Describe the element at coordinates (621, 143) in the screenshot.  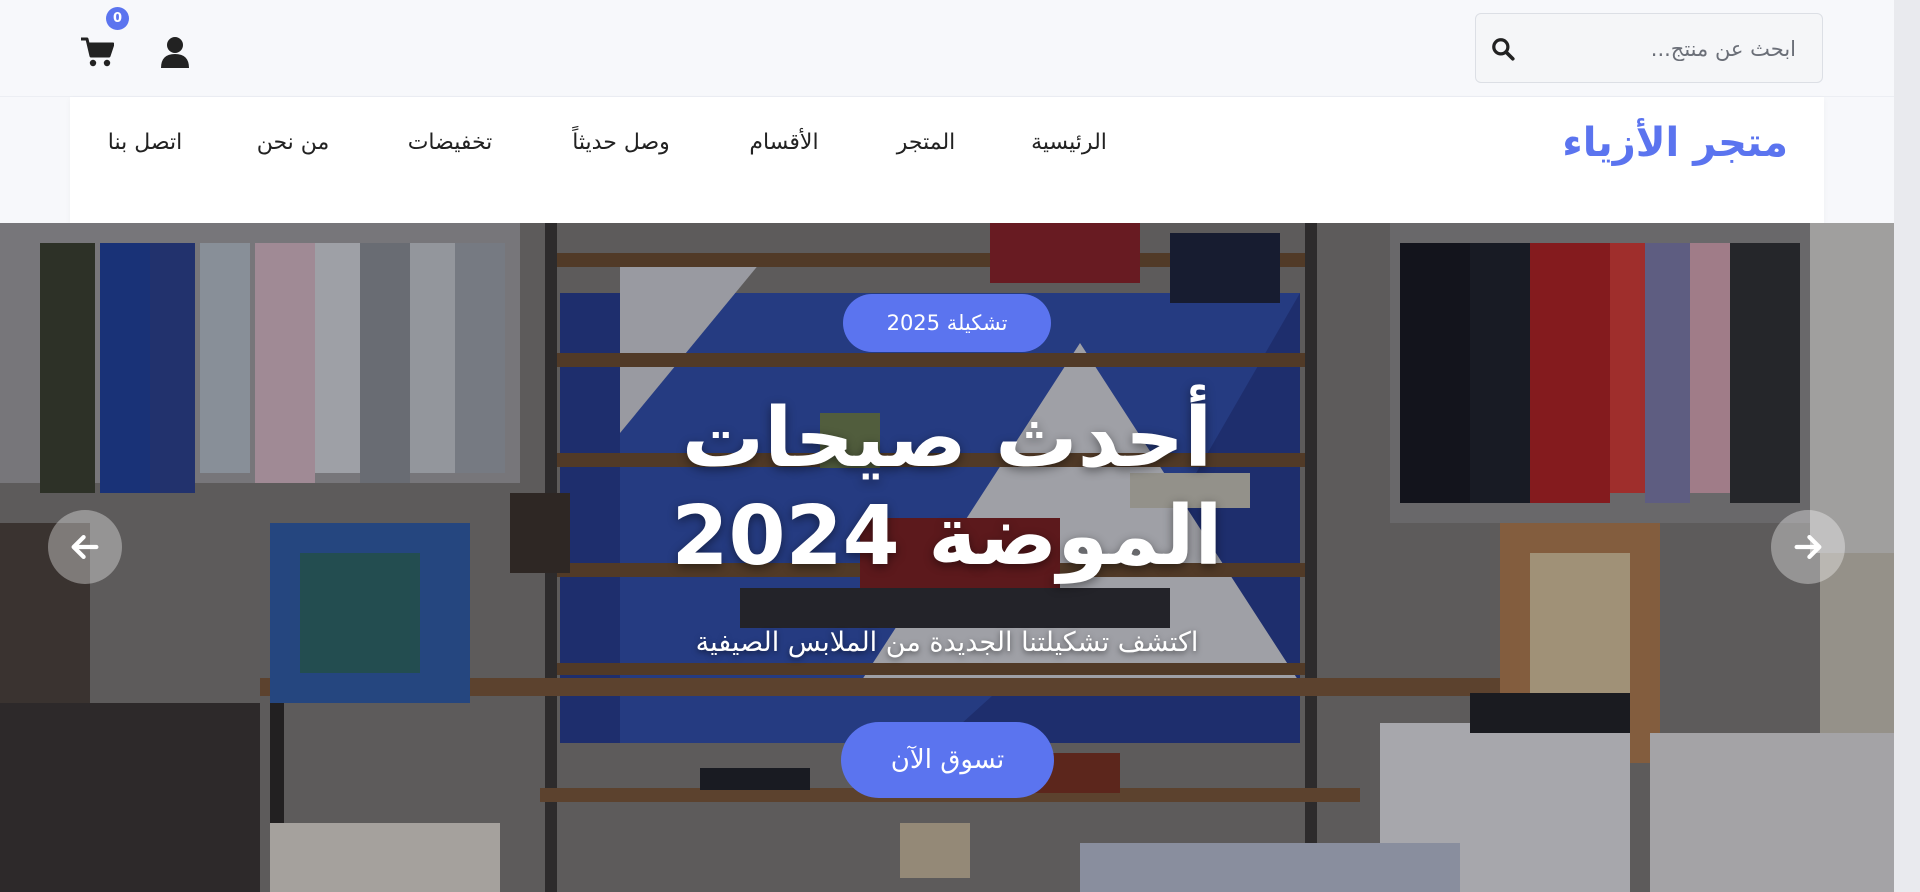
I see `nav-link-new-arrivals: وصل حديثاً` at that location.